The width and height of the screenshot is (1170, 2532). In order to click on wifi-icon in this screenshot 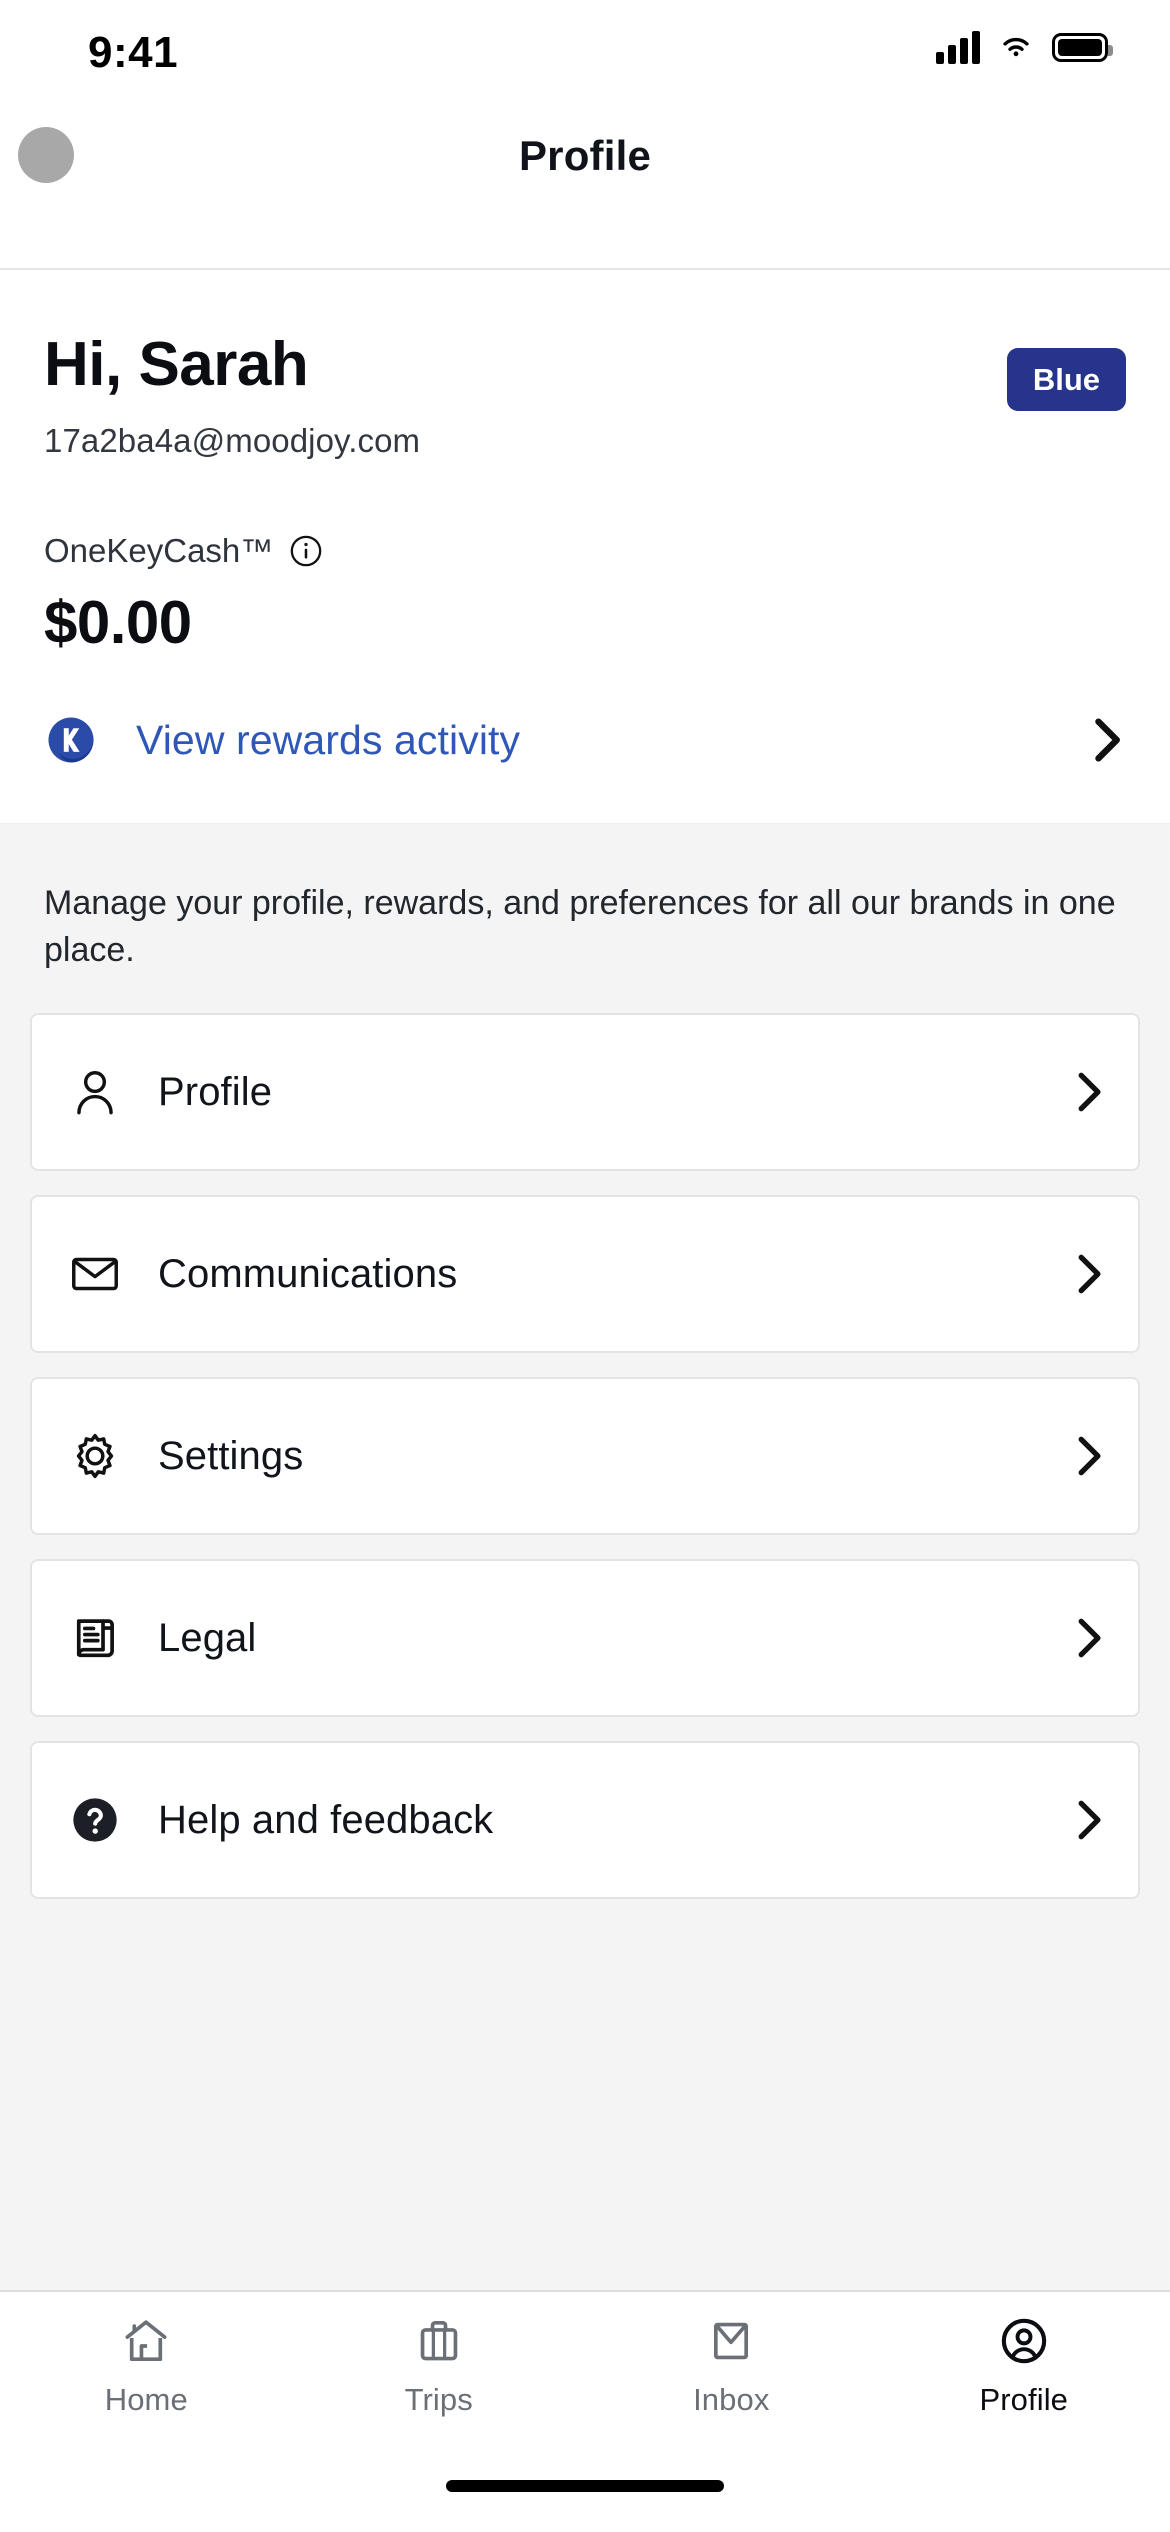, I will do `click(1016, 47)`.